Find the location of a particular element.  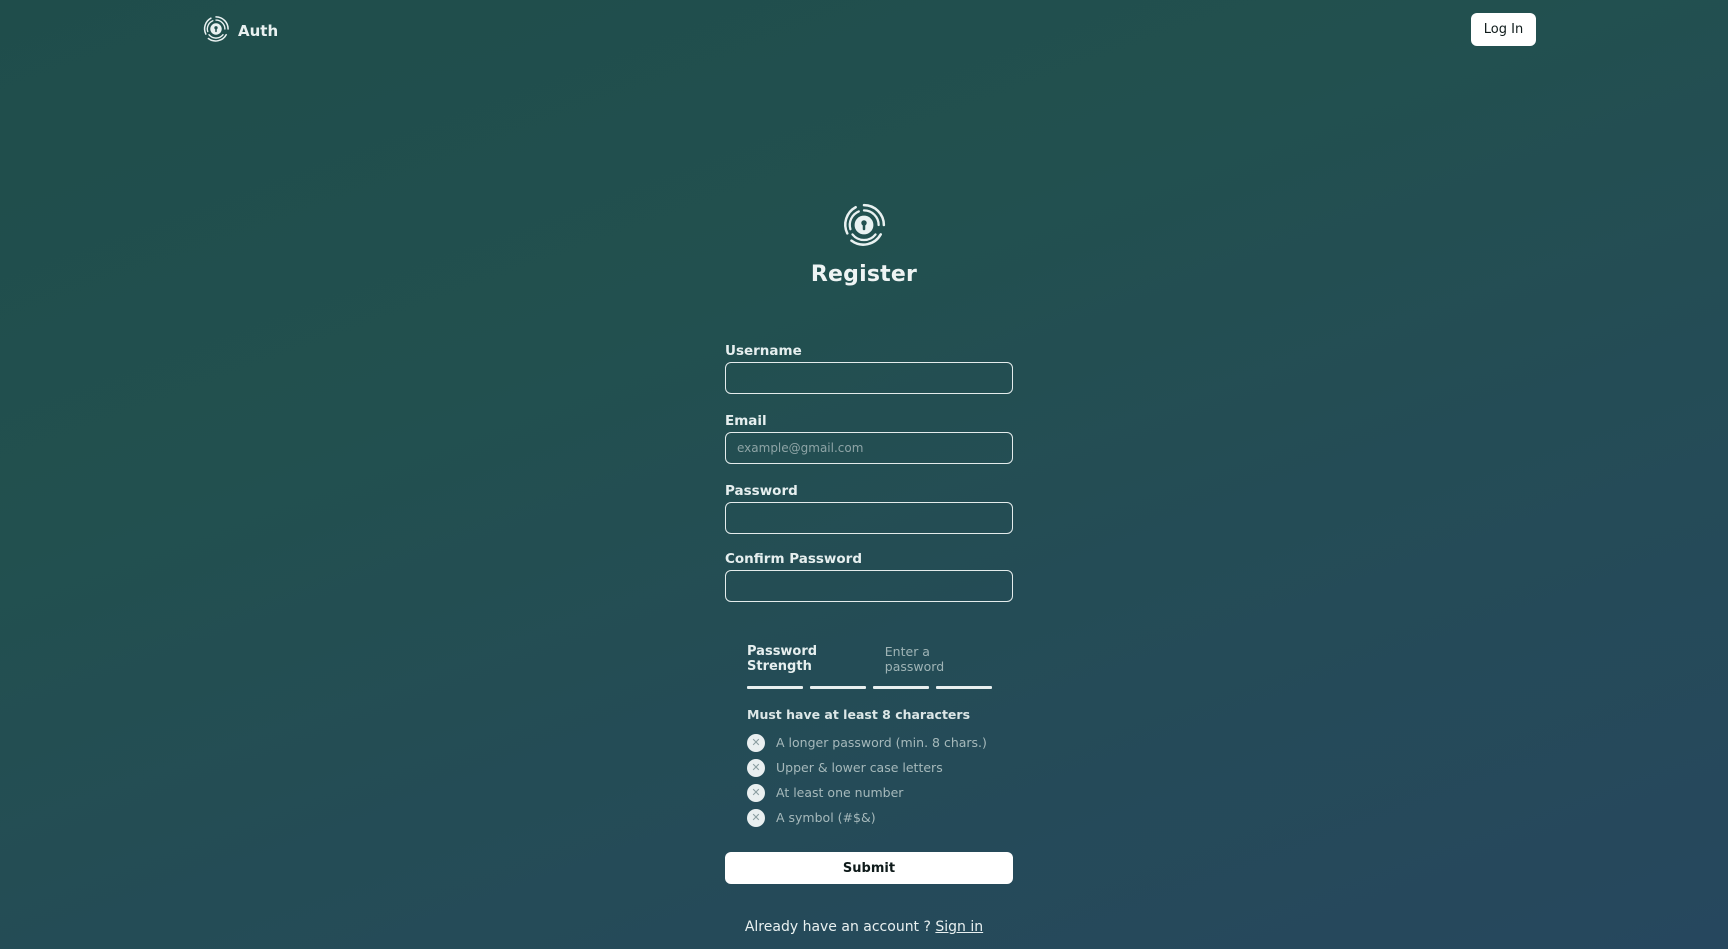

log-in-button: Log In is located at coordinates (1503, 29).